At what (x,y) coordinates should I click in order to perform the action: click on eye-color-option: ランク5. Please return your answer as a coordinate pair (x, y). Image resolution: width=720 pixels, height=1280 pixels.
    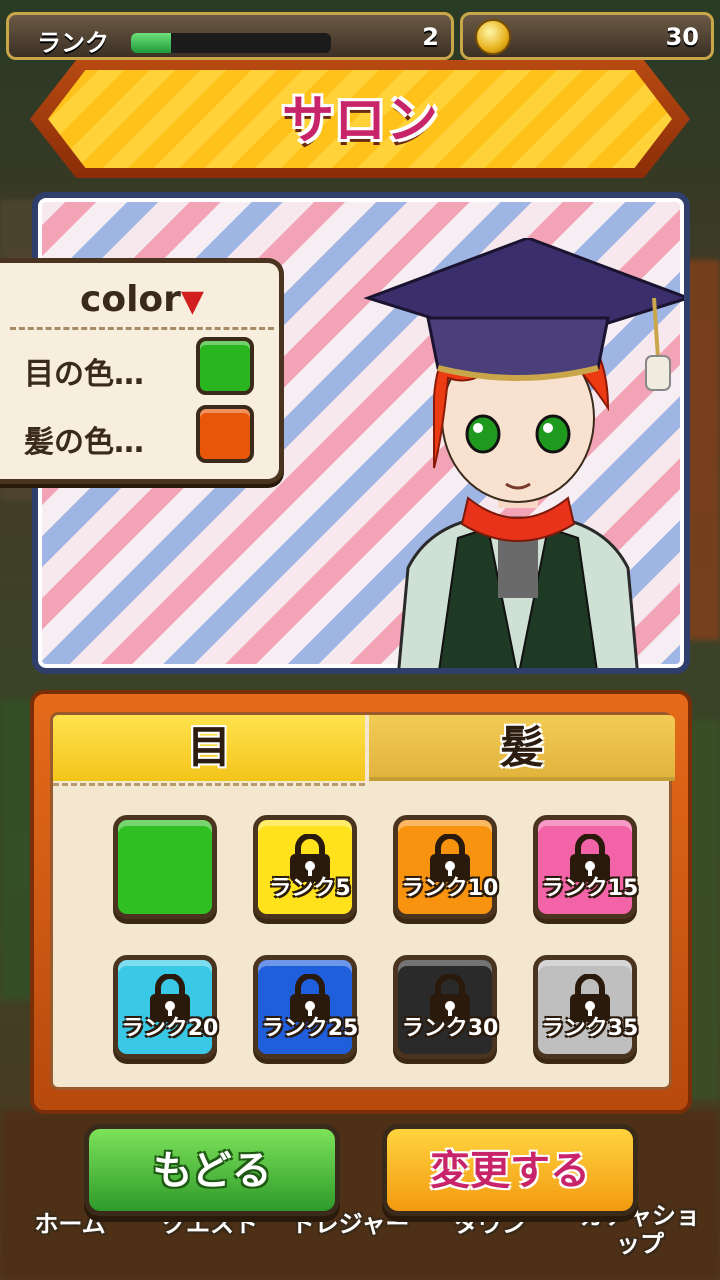
    Looking at the image, I should click on (305, 867).